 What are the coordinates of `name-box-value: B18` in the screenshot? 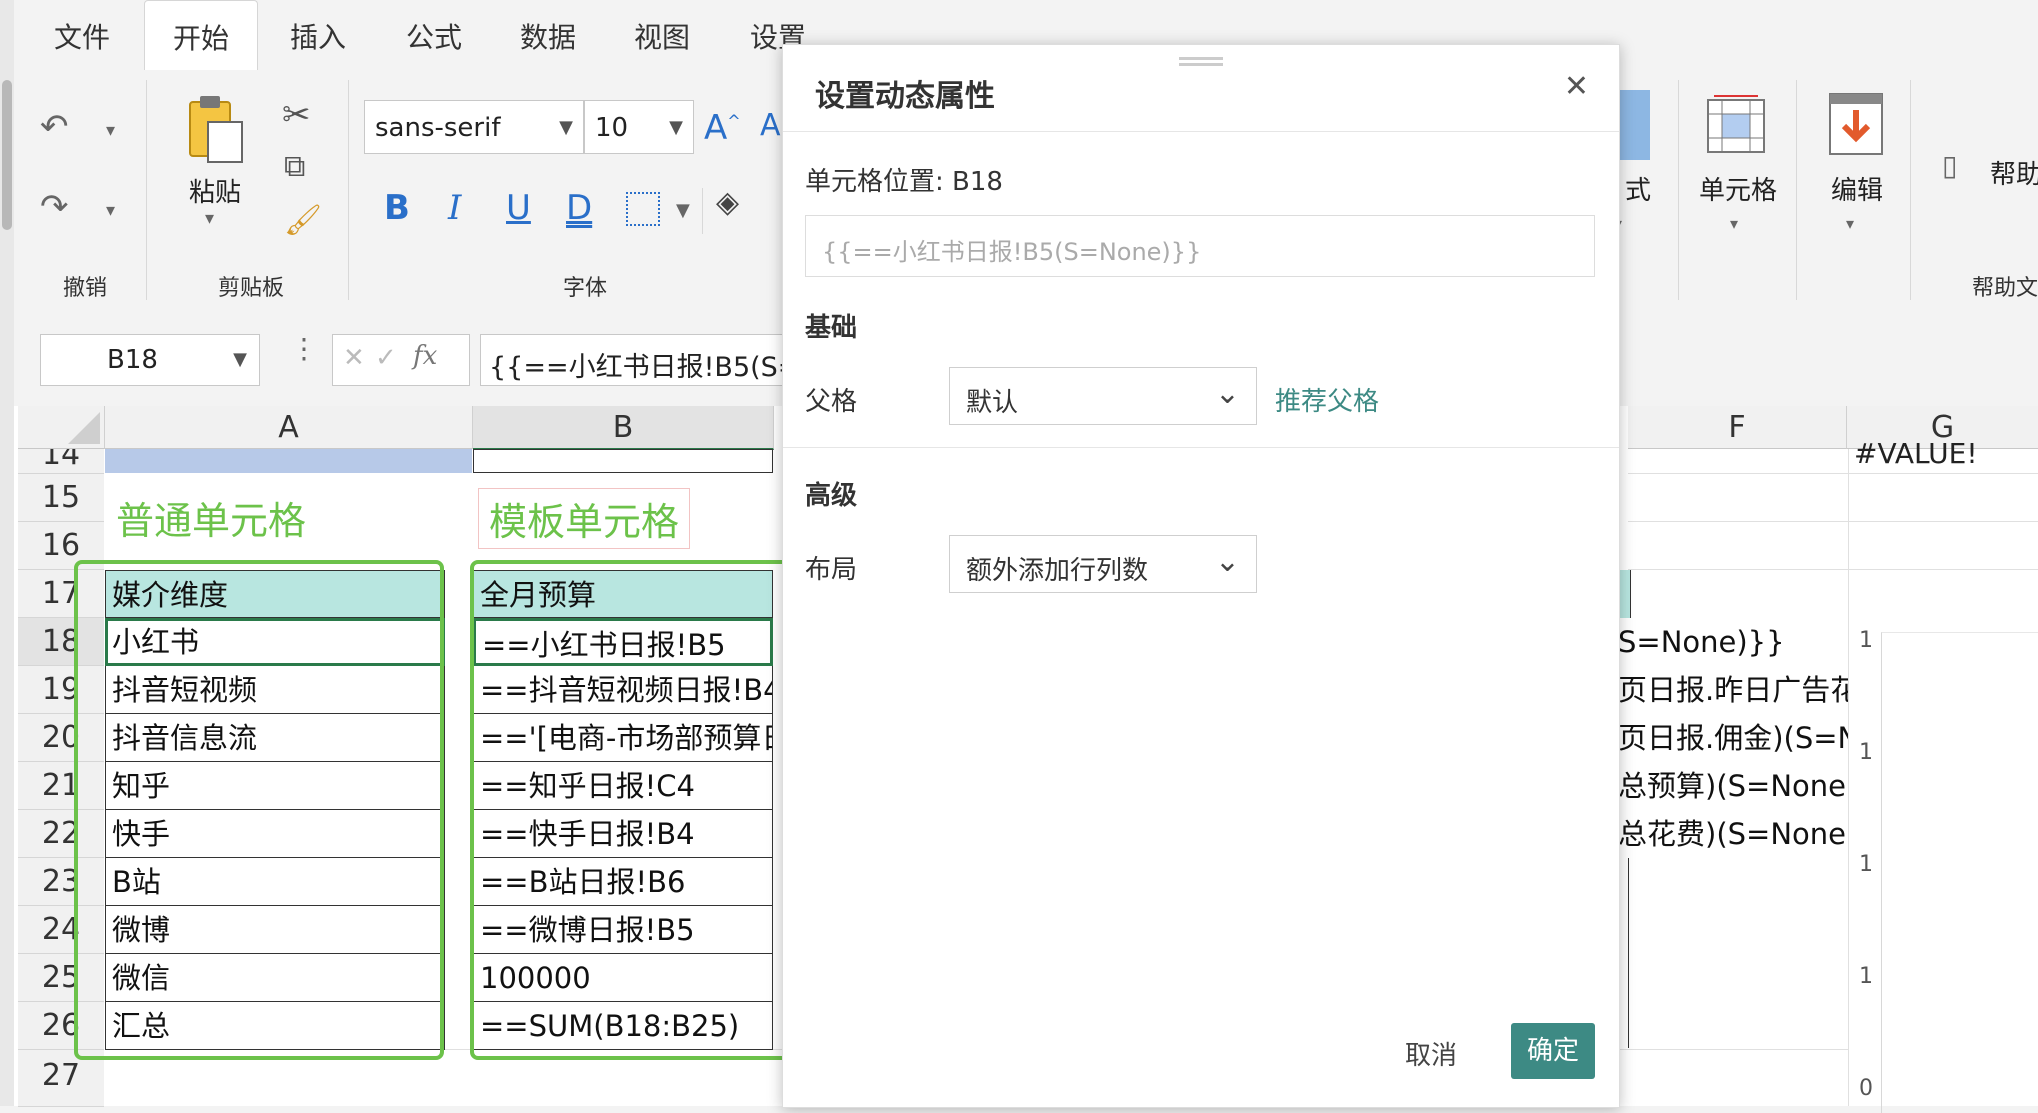 It's located at (132, 360).